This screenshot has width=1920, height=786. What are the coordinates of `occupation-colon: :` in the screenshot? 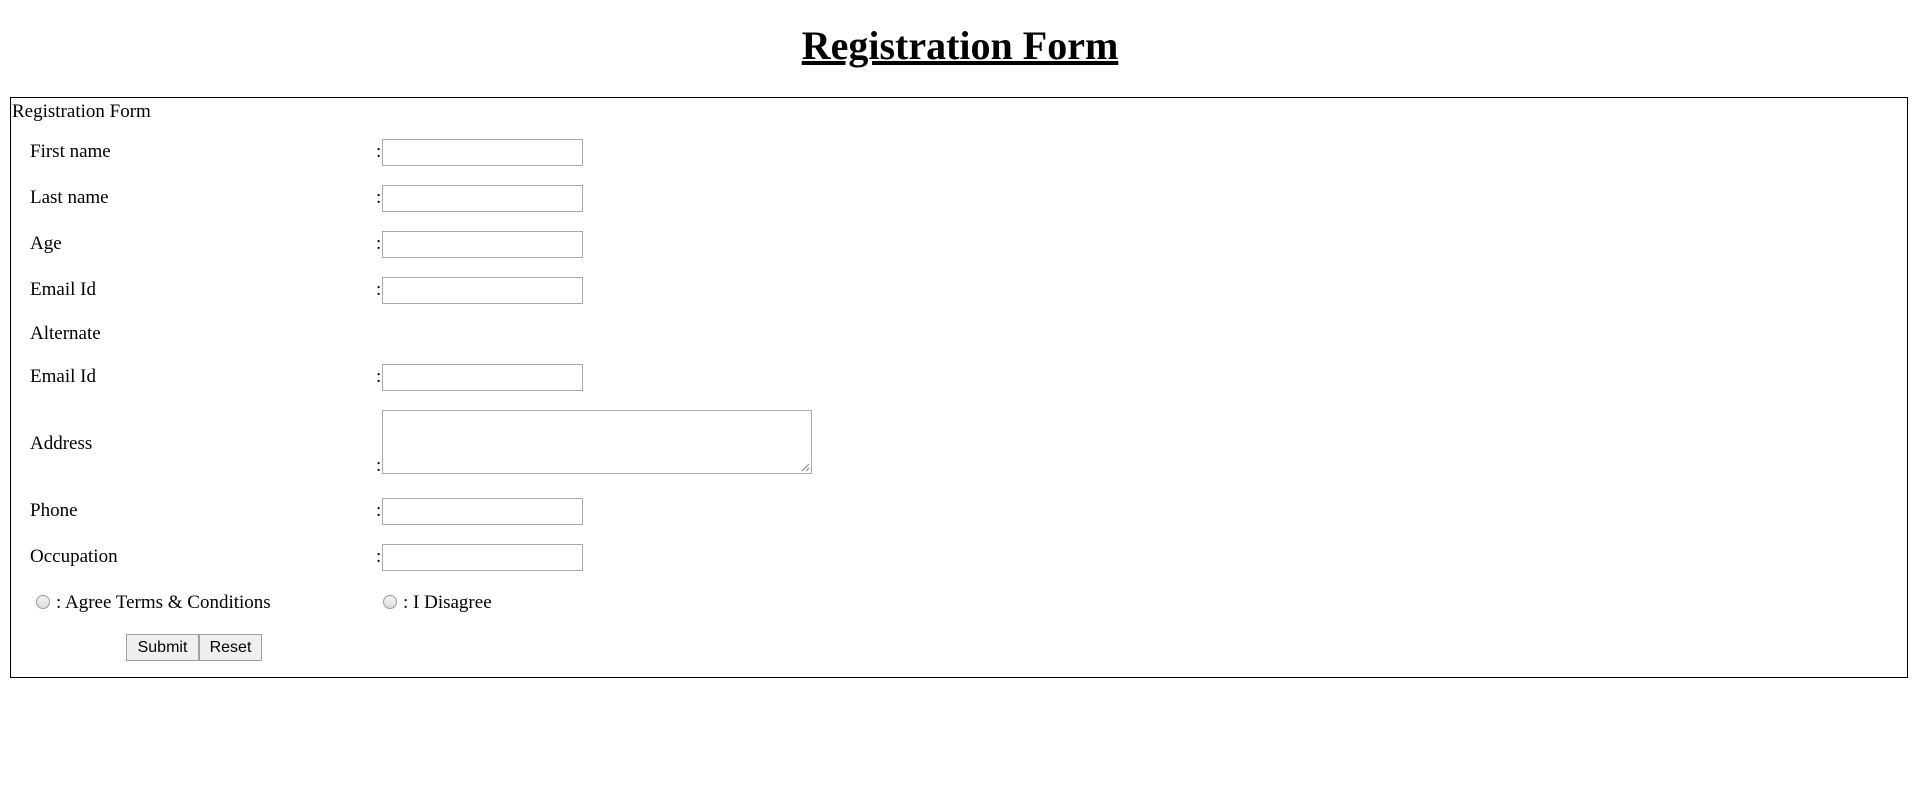 It's located at (379, 556).